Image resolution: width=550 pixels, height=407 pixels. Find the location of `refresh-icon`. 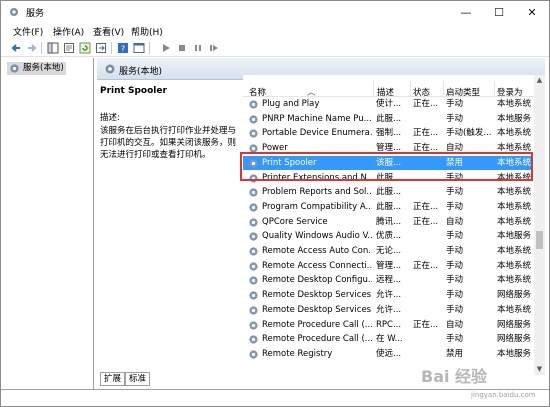

refresh-icon is located at coordinates (85, 48).